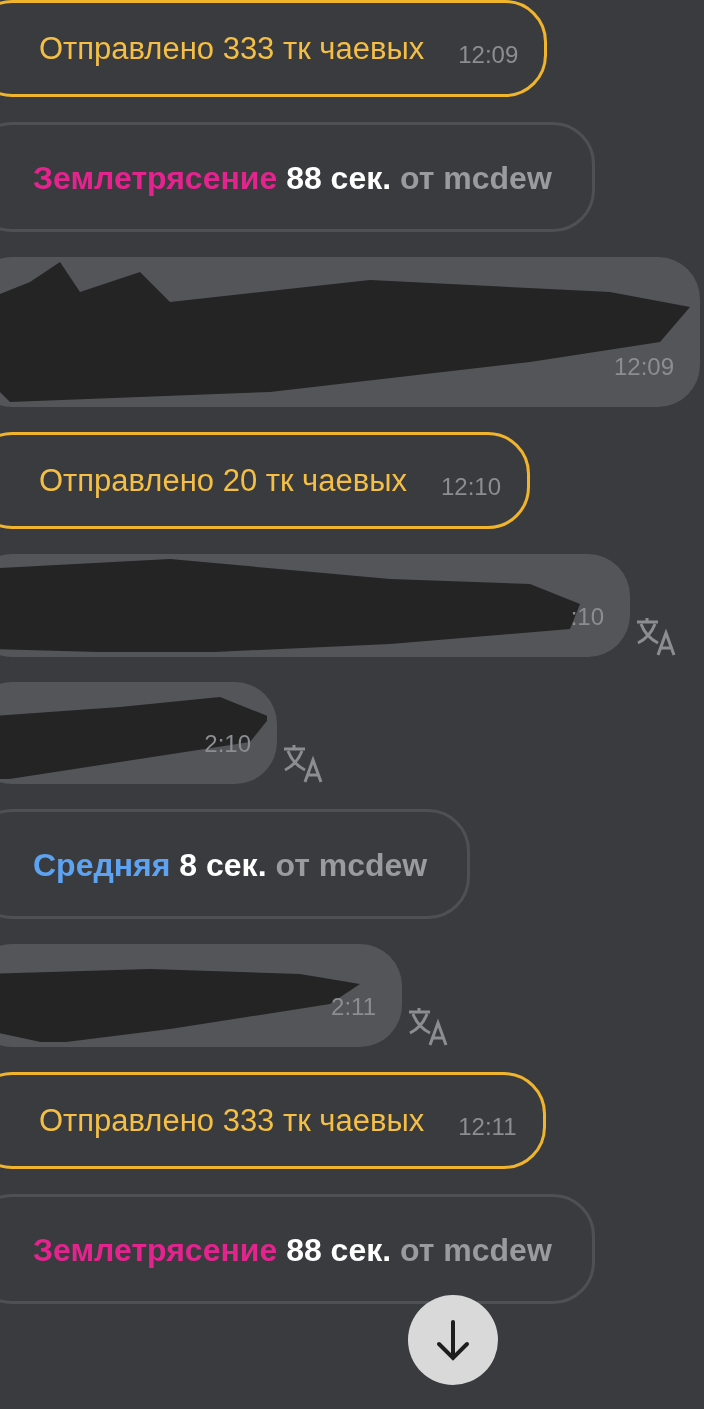 The width and height of the screenshot is (704, 1409). I want to click on message-time: :10, so click(587, 617).